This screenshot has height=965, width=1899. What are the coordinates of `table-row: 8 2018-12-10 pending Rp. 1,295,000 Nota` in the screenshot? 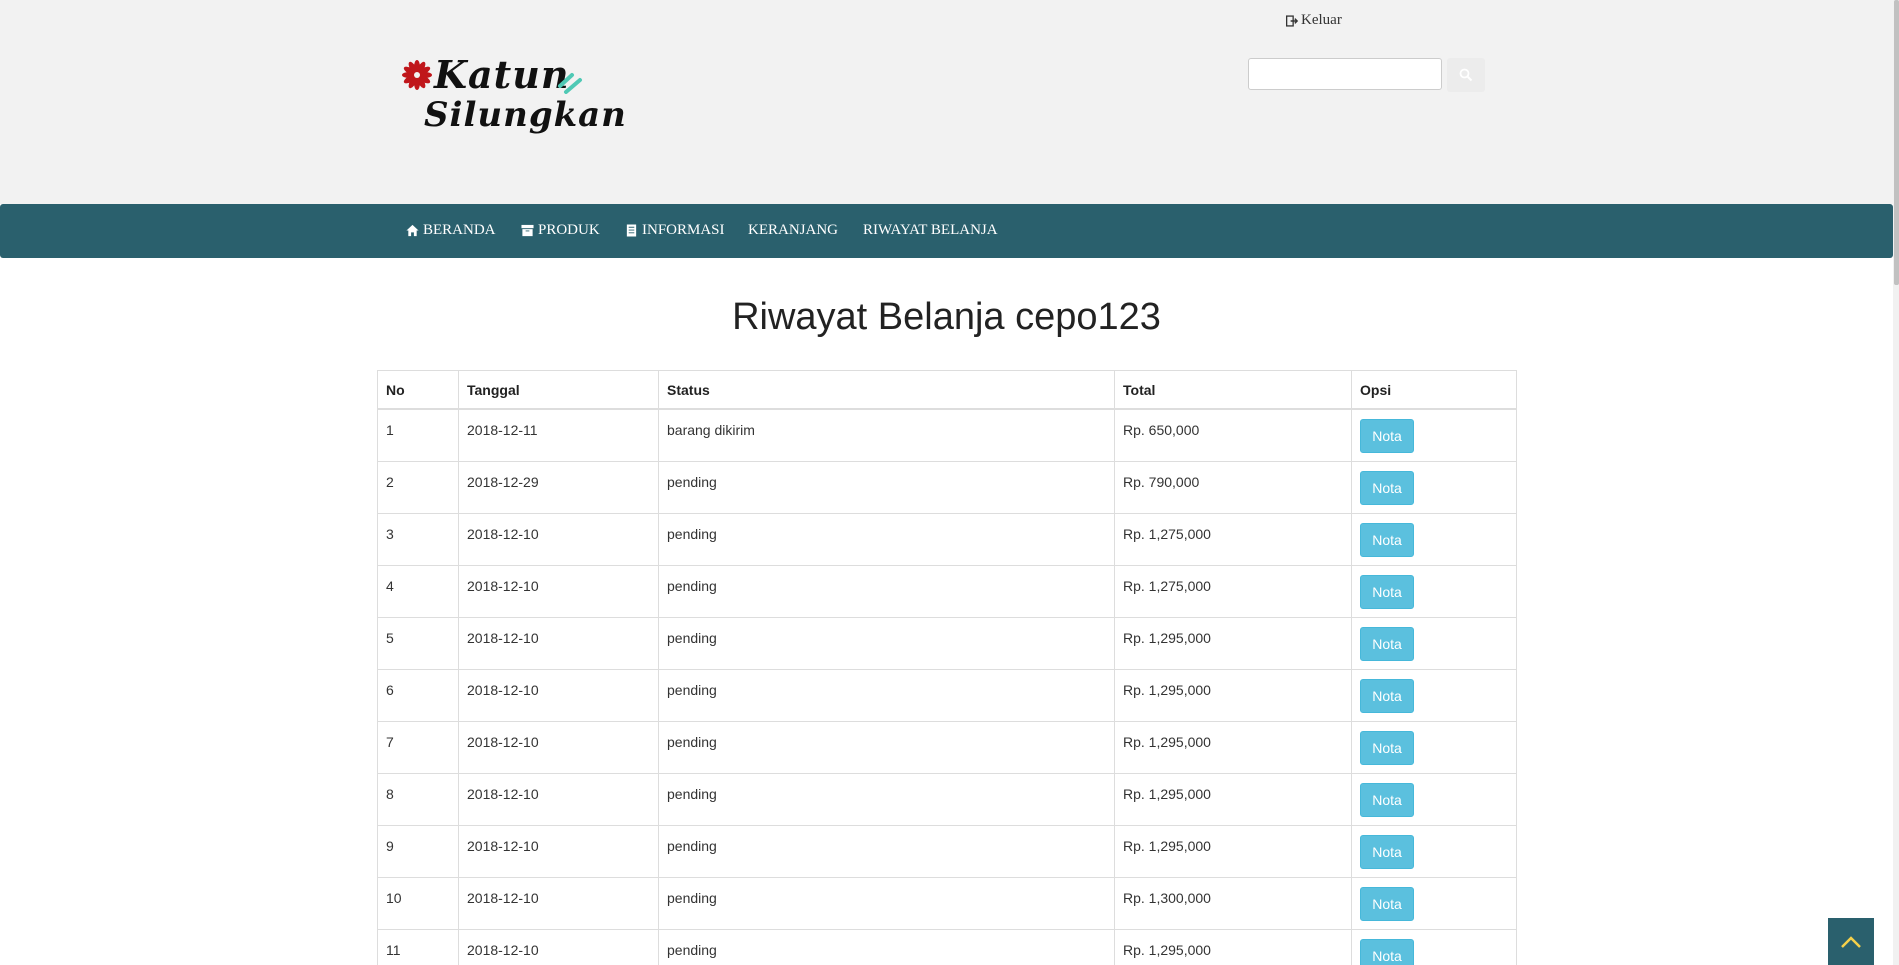 It's located at (947, 799).